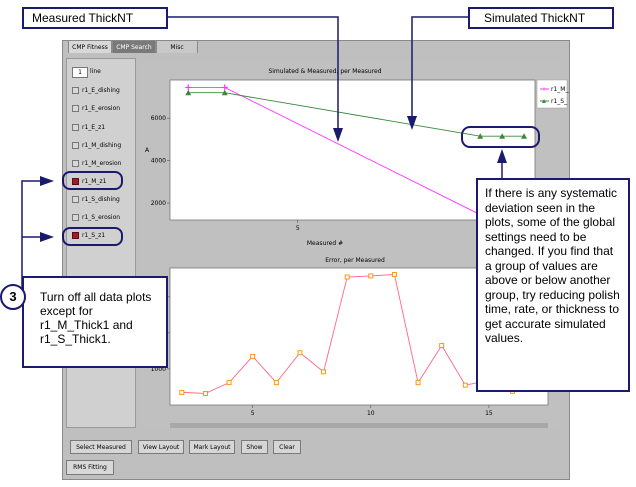 This screenshot has width=636, height=487. I want to click on measured-arrowhead-icon, so click(338, 135).